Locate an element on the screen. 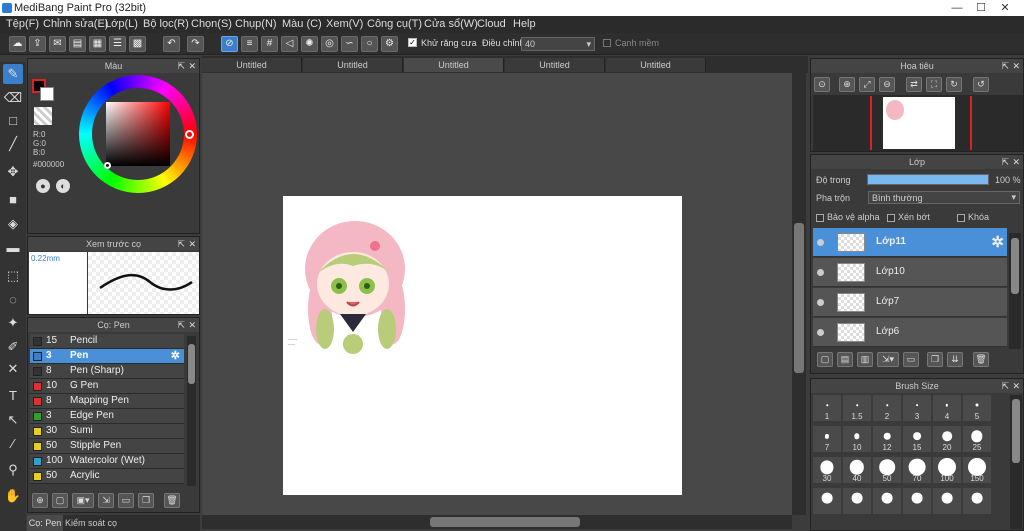 The image size is (1024, 531). navigator-preview is located at coordinates (918, 123).